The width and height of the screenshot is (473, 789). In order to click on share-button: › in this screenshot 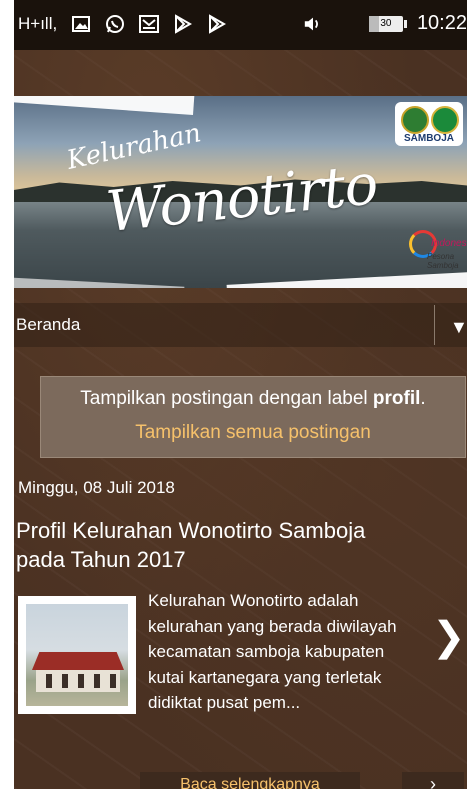, I will do `click(433, 780)`.